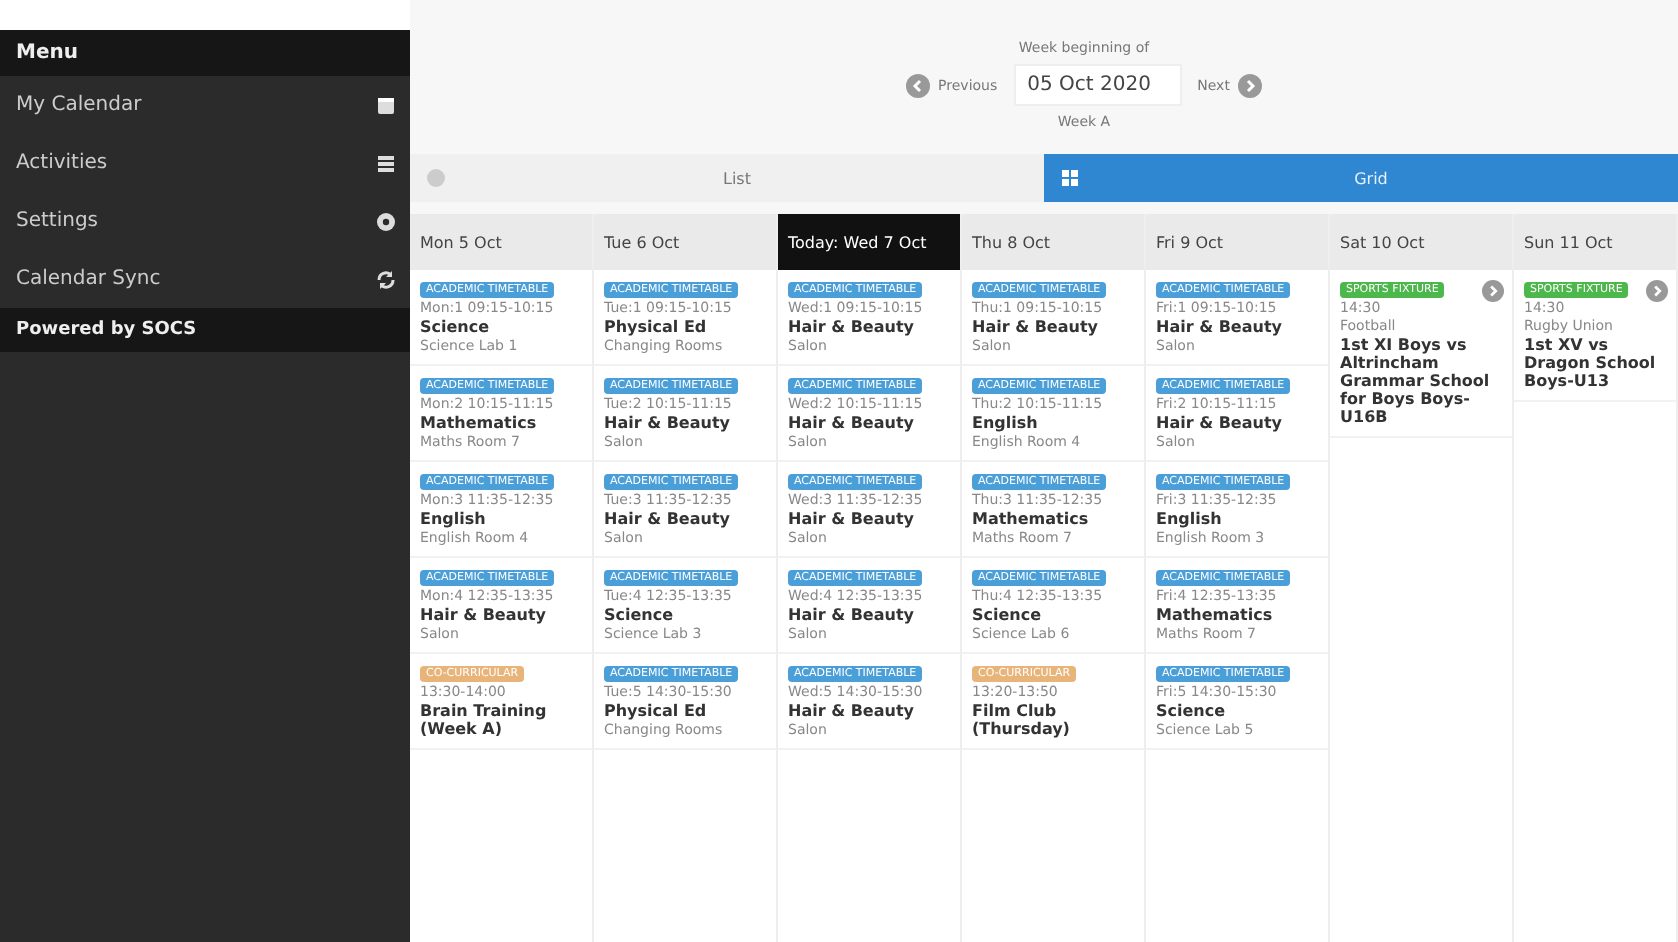 The height and width of the screenshot is (942, 1678). Describe the element at coordinates (205, 330) in the screenshot. I see `powered-by-text: Powered by SOCS` at that location.